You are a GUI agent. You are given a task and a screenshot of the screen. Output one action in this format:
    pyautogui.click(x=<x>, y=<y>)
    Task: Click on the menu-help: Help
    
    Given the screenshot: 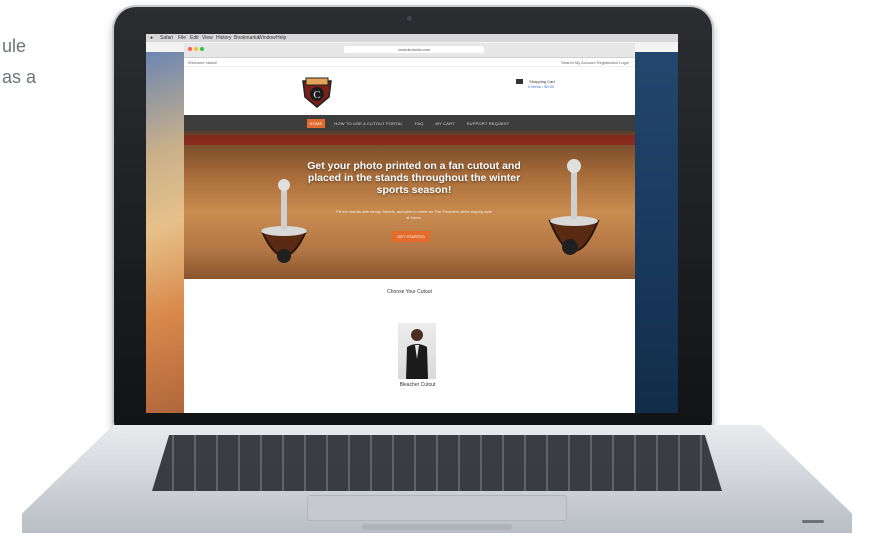 What is the action you would take?
    pyautogui.click(x=281, y=38)
    